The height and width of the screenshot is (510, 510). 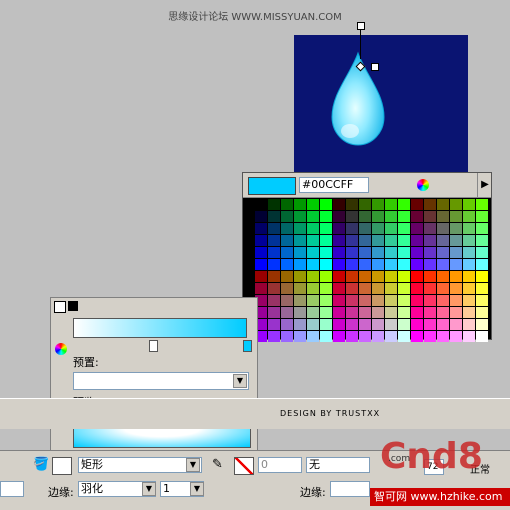 I want to click on left-input, so click(x=12, y=489).